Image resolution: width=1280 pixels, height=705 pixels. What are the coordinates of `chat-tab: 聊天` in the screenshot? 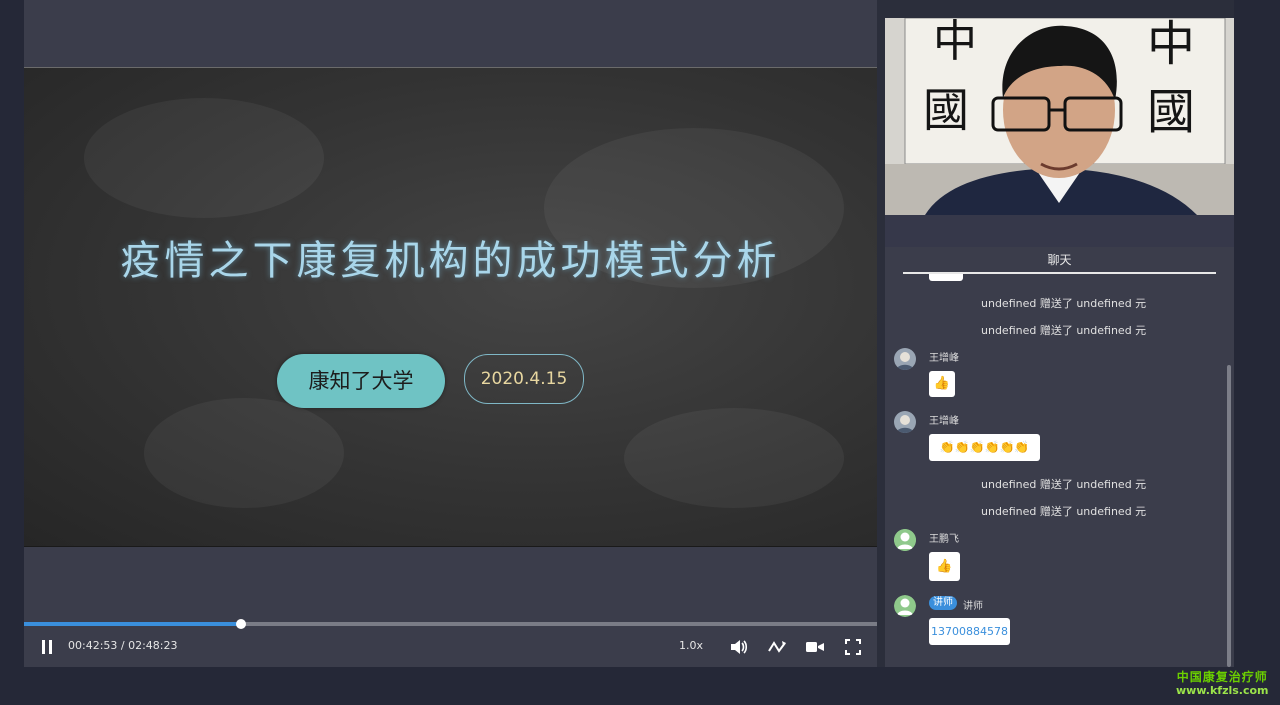 It's located at (1059, 260).